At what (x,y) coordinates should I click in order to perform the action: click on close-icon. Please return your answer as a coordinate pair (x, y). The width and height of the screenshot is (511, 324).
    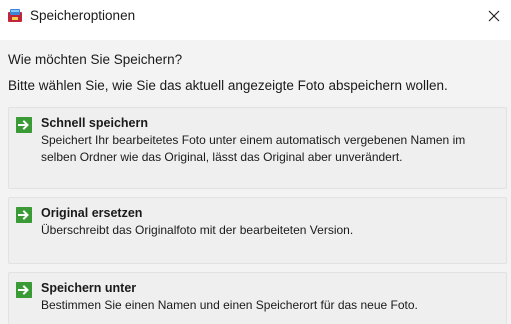
    Looking at the image, I should click on (494, 16).